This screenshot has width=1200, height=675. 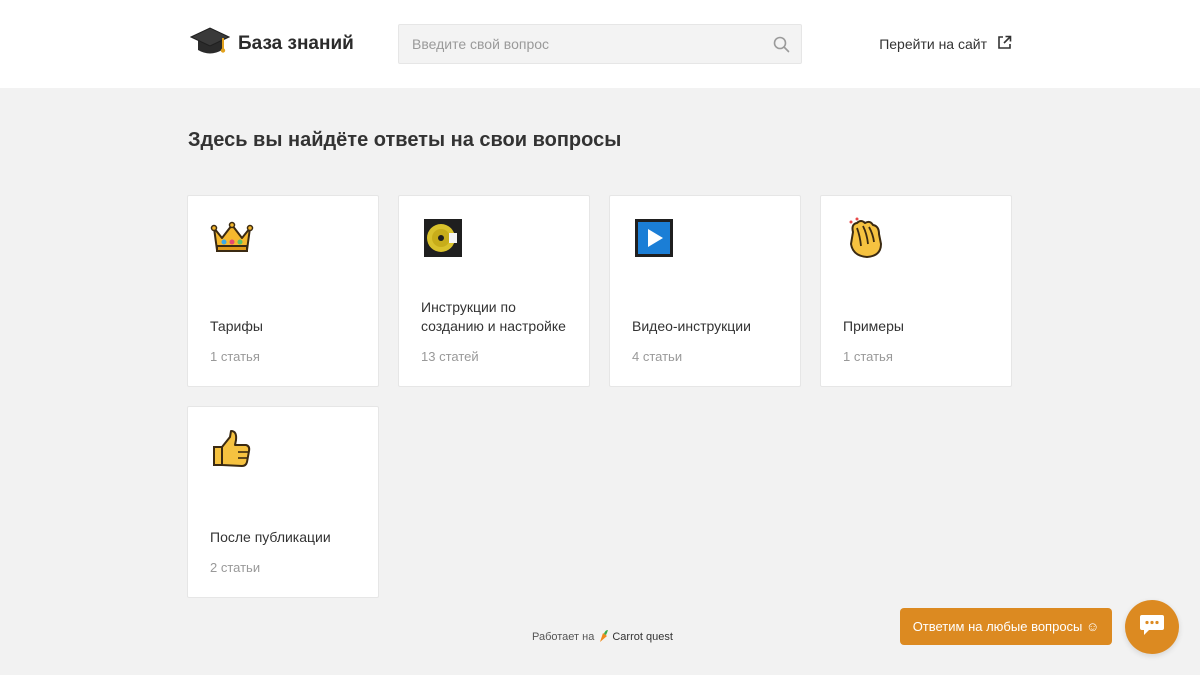 I want to click on powered-by-label: Работает на, so click(x=563, y=637).